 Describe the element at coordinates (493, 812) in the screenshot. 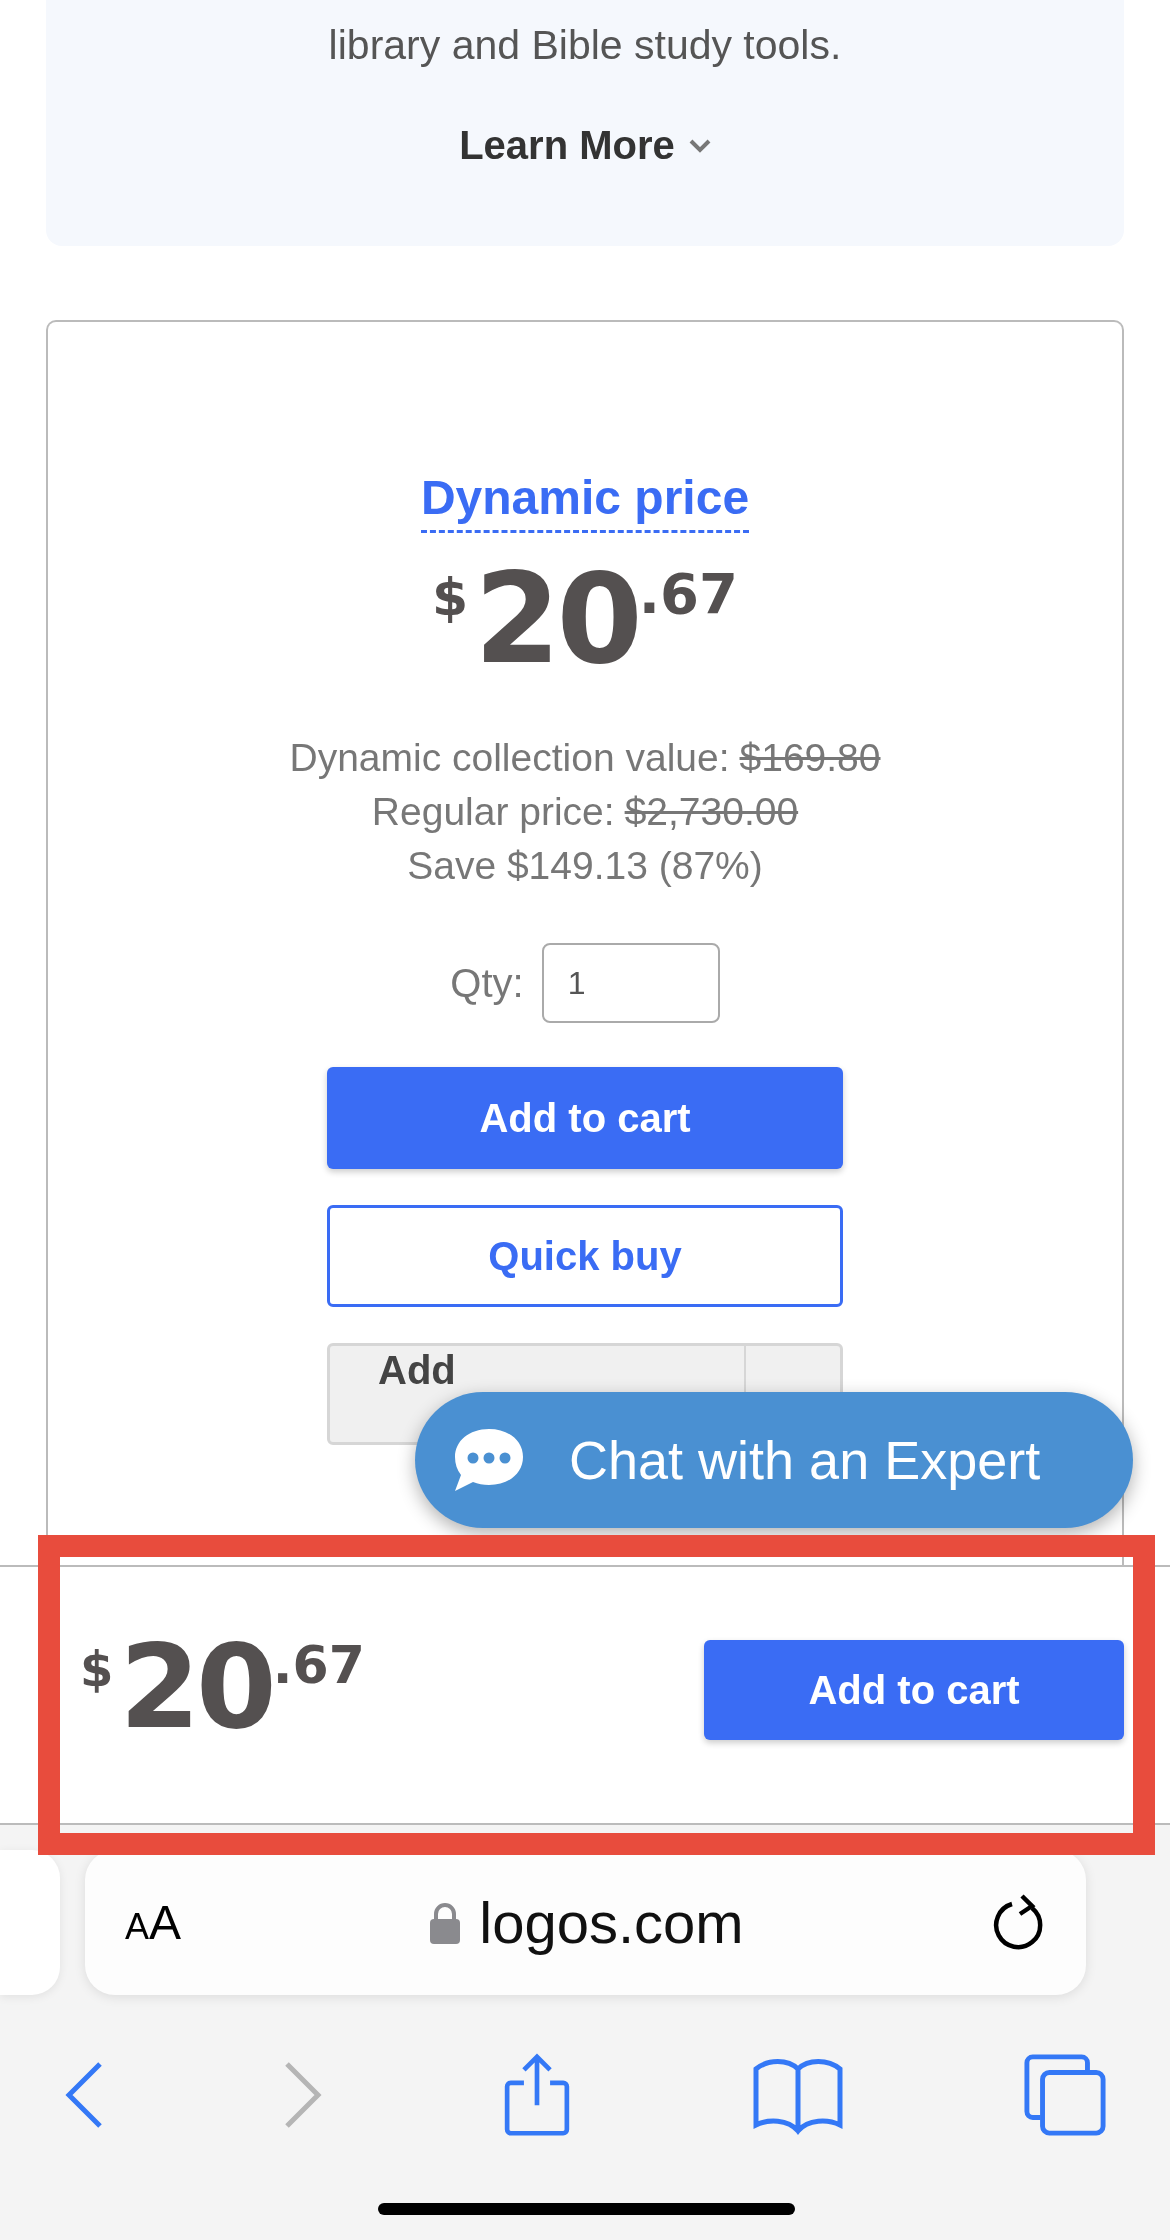

I see `price-label: Regular price:` at that location.